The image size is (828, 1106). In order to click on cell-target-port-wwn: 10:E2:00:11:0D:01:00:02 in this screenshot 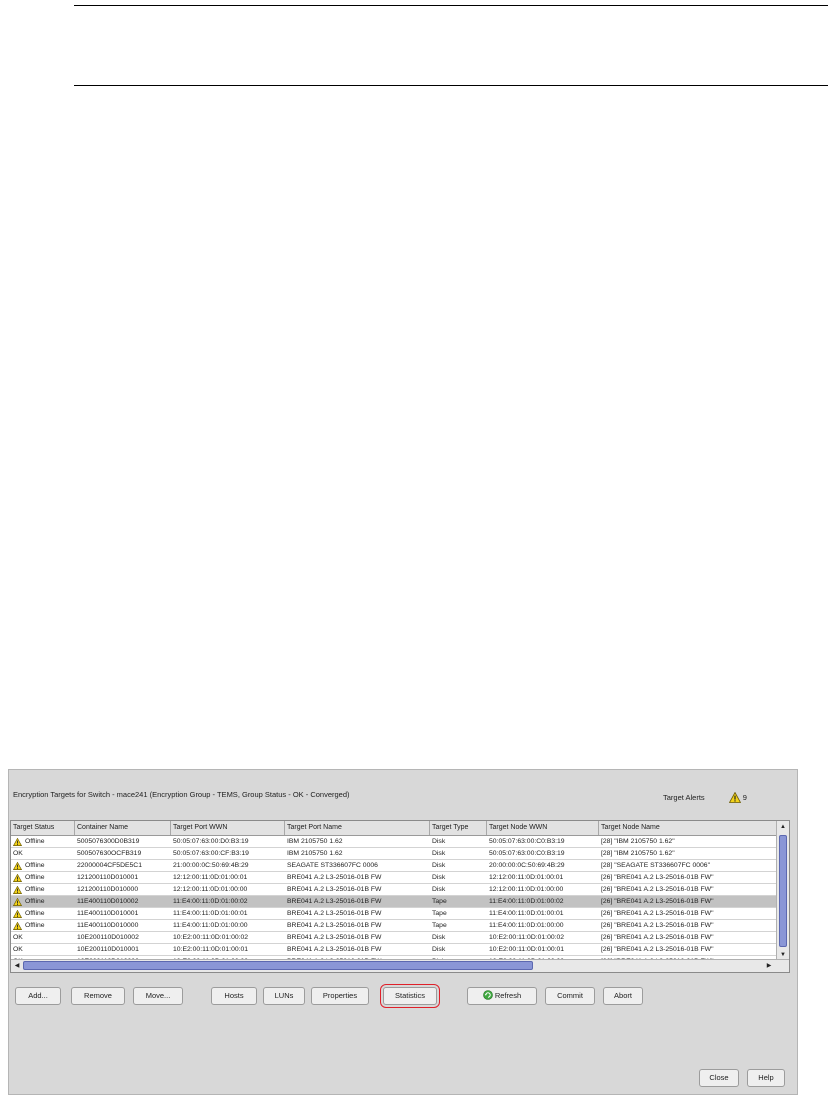, I will do `click(228, 937)`.